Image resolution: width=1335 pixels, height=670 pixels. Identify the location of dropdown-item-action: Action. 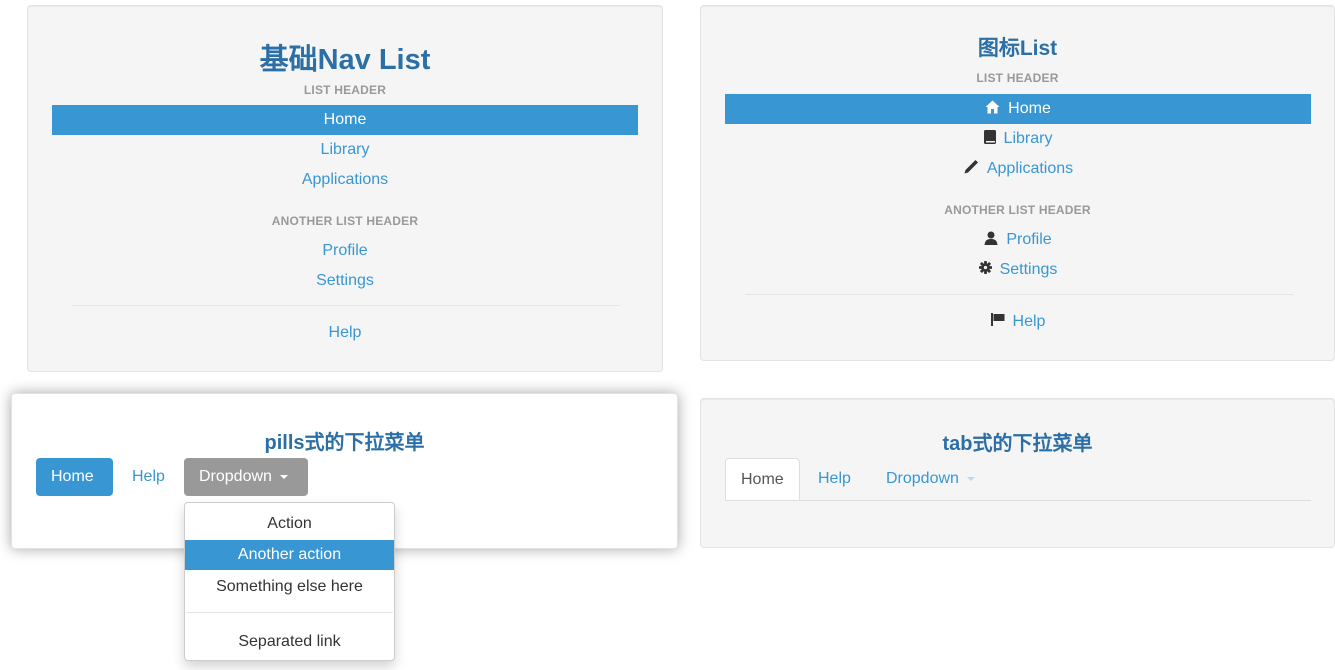
(289, 524).